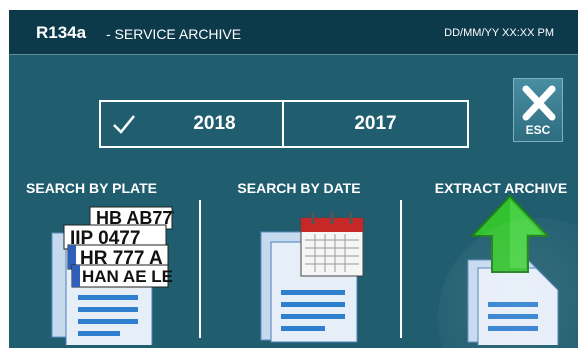 The height and width of the screenshot is (358, 587). What do you see at coordinates (299, 188) in the screenshot?
I see `search-by-date-label: SEARCH BY DATE` at bounding box center [299, 188].